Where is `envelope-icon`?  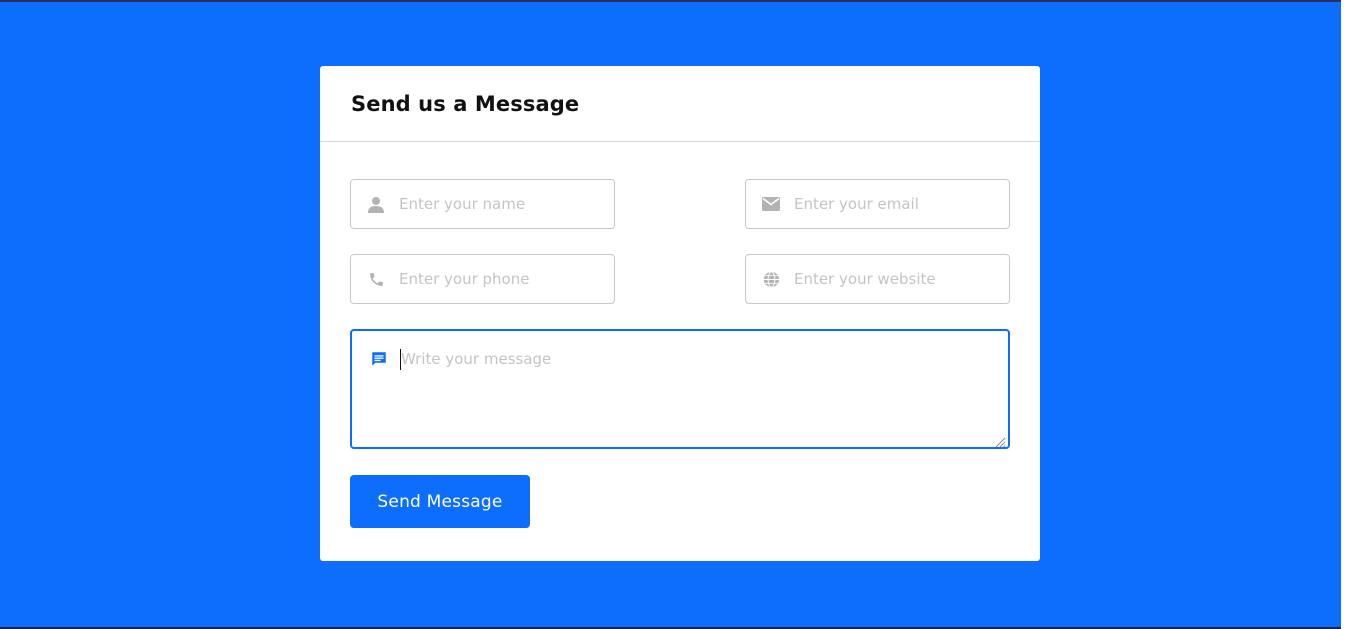 envelope-icon is located at coordinates (771, 204).